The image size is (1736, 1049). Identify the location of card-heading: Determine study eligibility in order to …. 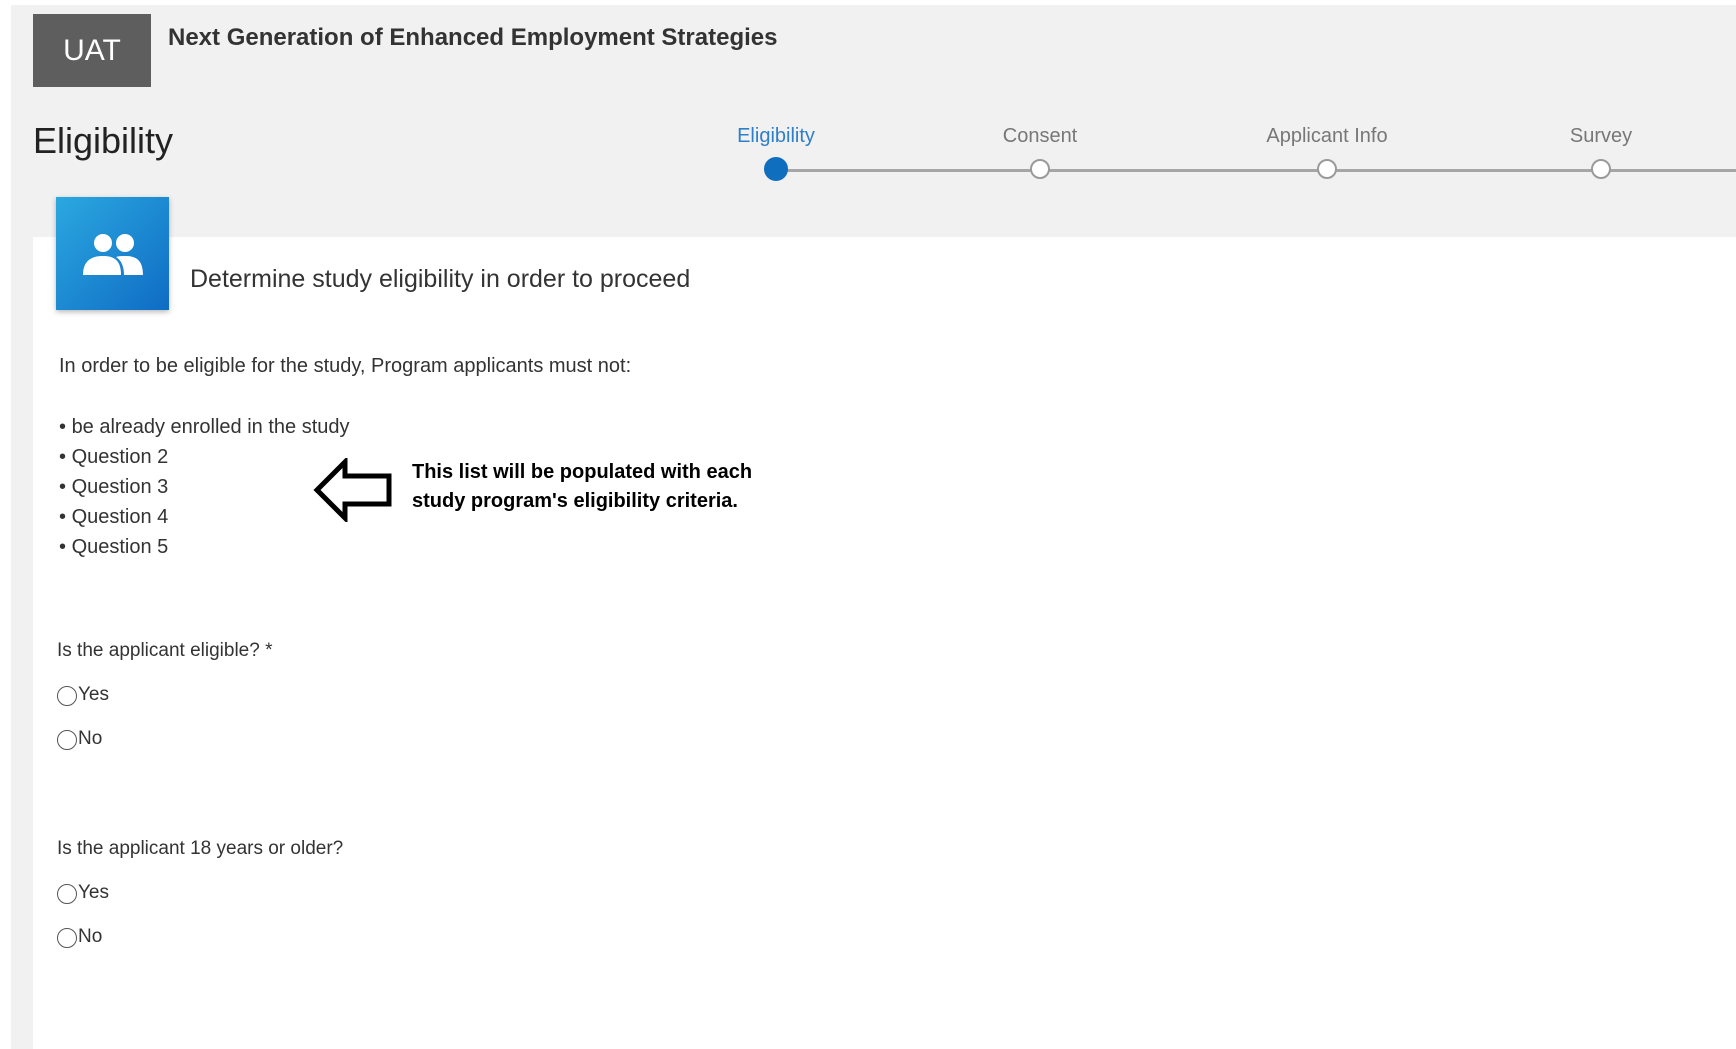
(440, 279).